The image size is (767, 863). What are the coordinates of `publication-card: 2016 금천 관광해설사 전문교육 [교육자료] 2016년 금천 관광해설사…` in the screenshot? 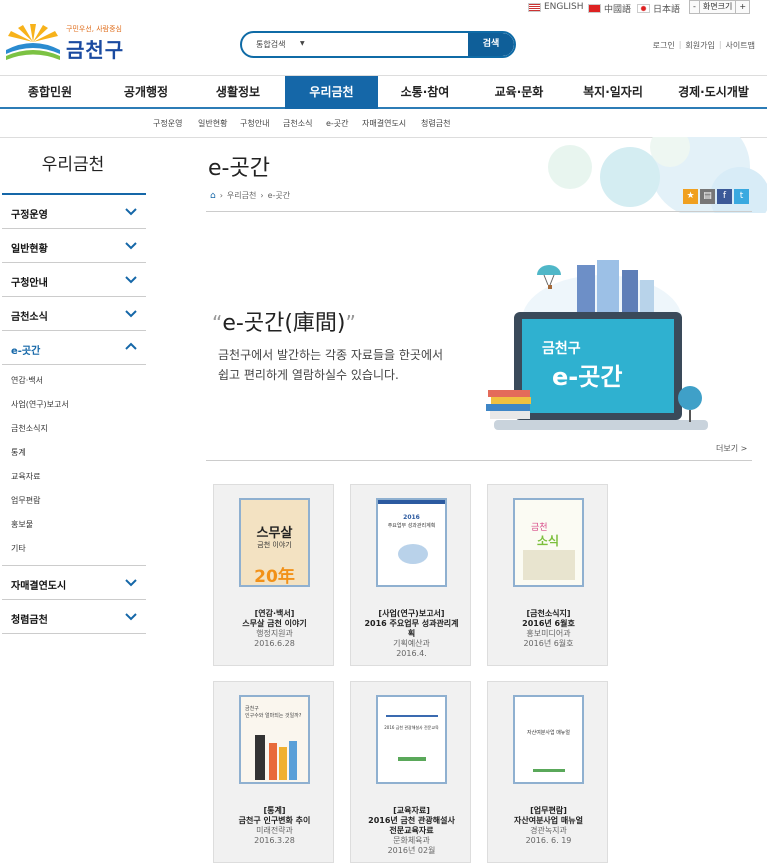 It's located at (410, 772).